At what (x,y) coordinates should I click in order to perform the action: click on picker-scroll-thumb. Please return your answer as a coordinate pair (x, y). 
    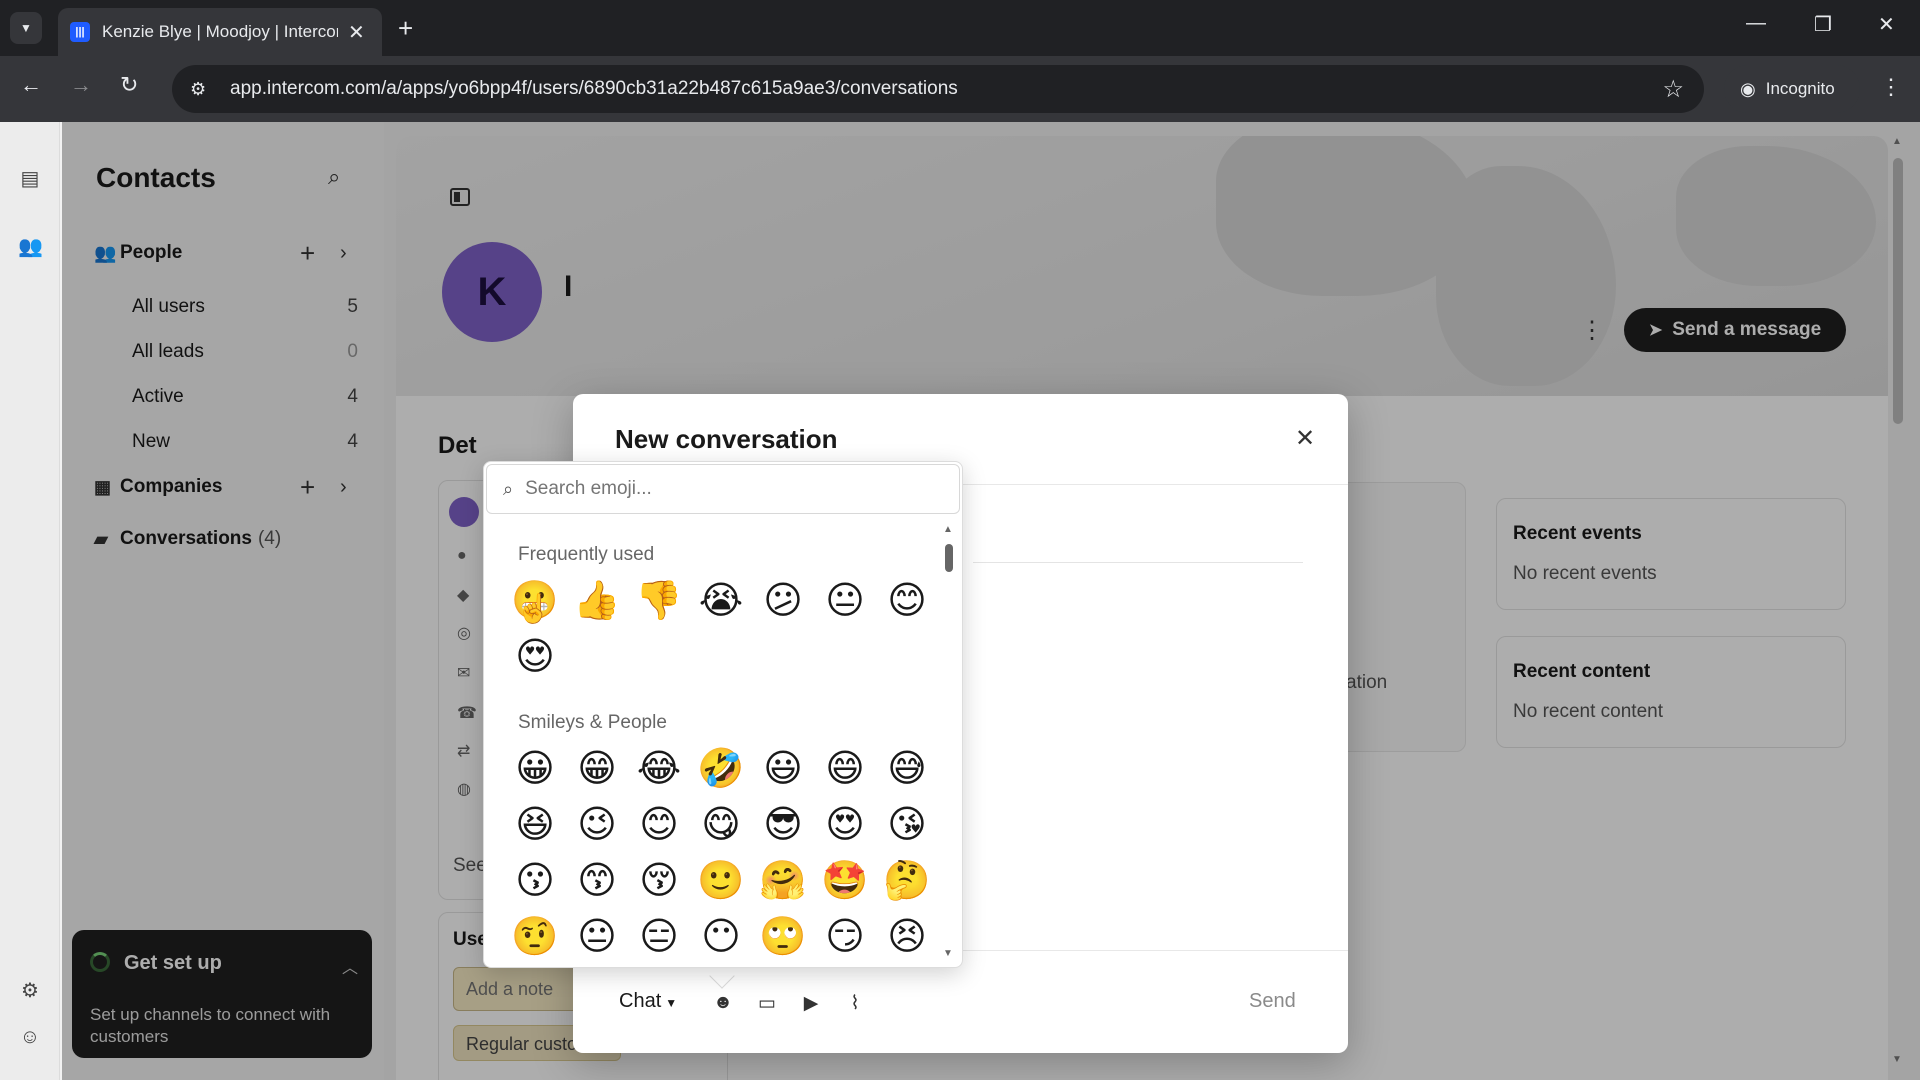
    Looking at the image, I should click on (949, 558).